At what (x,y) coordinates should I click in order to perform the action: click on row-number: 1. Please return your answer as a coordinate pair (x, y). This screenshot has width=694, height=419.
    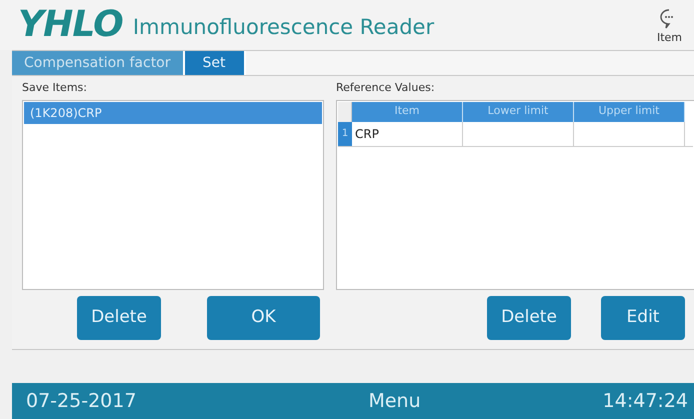
    Looking at the image, I should click on (345, 134).